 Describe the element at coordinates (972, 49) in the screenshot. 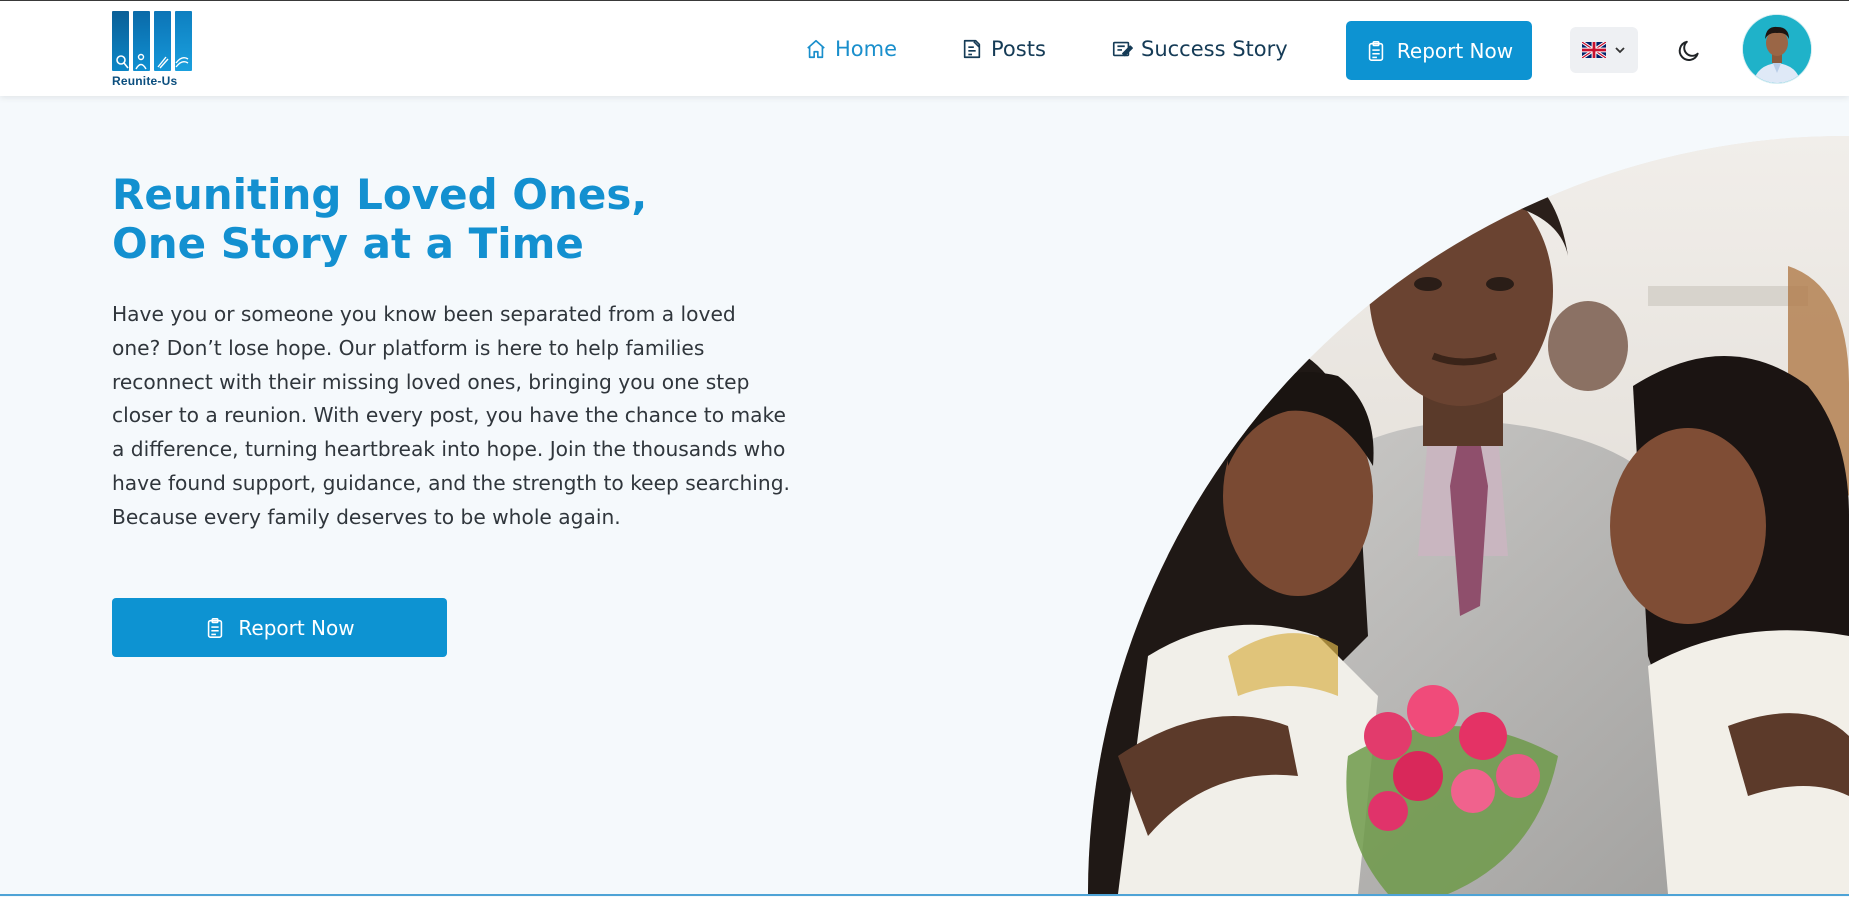

I see `posts-icon` at that location.